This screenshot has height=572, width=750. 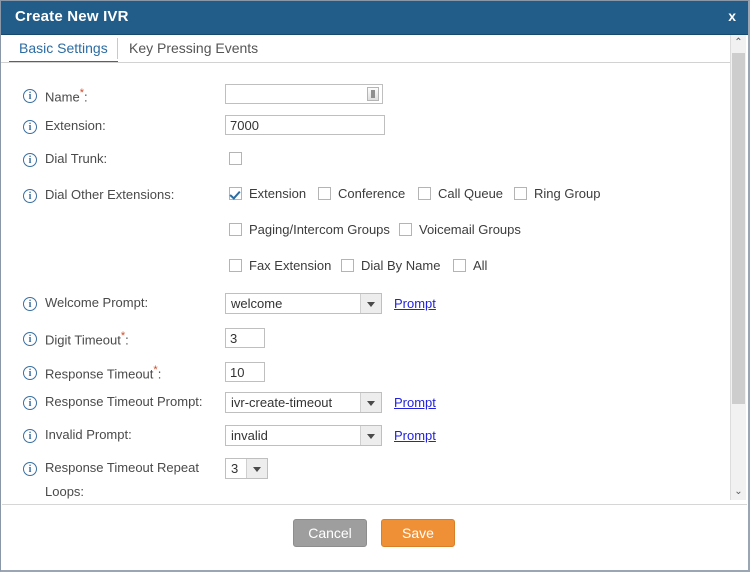 What do you see at coordinates (374, 504) in the screenshot?
I see `footer-divider` at bounding box center [374, 504].